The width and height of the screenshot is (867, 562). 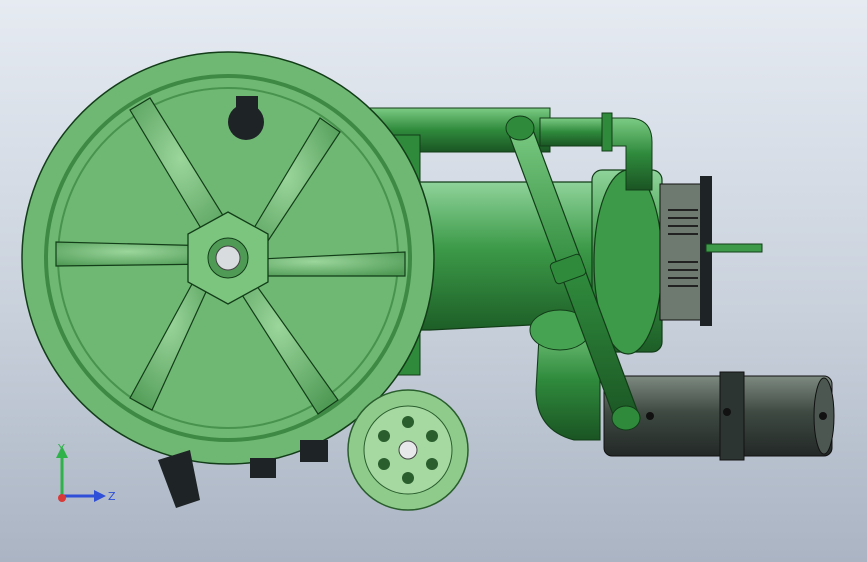 What do you see at coordinates (62, 498) in the screenshot?
I see `x-axis-marker` at bounding box center [62, 498].